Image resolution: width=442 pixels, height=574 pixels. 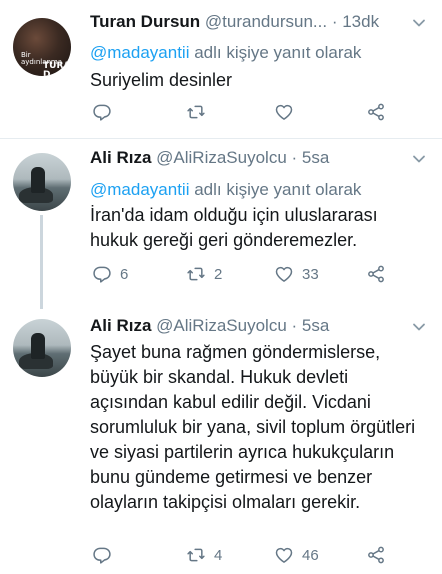 I want to click on tweet-actions: 4 46, so click(x=250, y=557).